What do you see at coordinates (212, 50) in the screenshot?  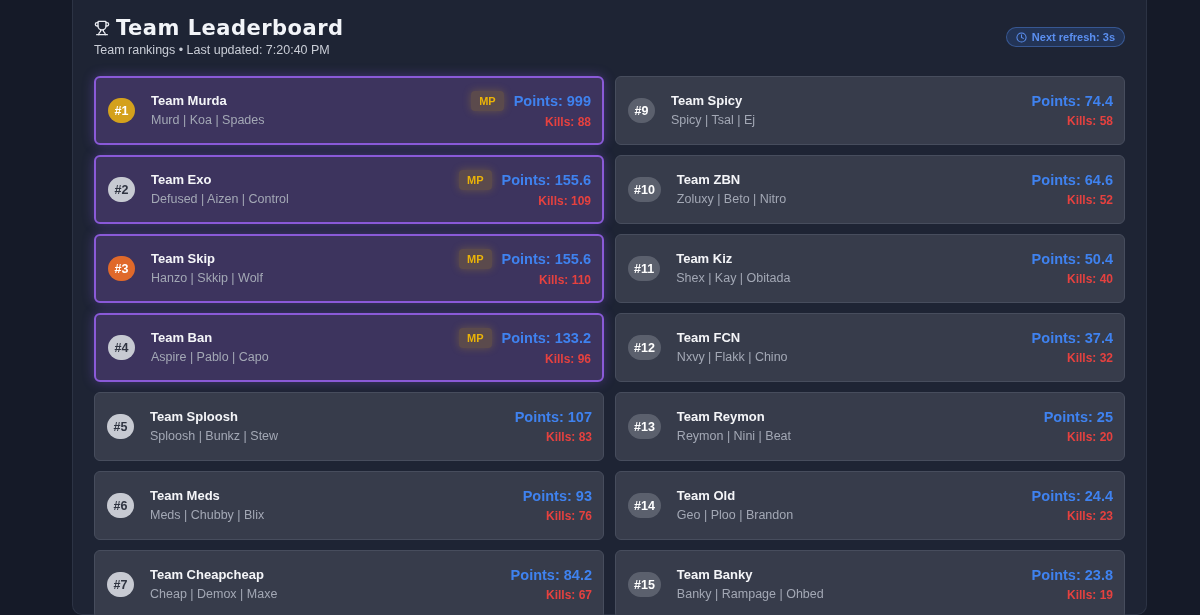 I see `last-updated-text: Team rankings • Last updated: 7:20:40 PM` at bounding box center [212, 50].